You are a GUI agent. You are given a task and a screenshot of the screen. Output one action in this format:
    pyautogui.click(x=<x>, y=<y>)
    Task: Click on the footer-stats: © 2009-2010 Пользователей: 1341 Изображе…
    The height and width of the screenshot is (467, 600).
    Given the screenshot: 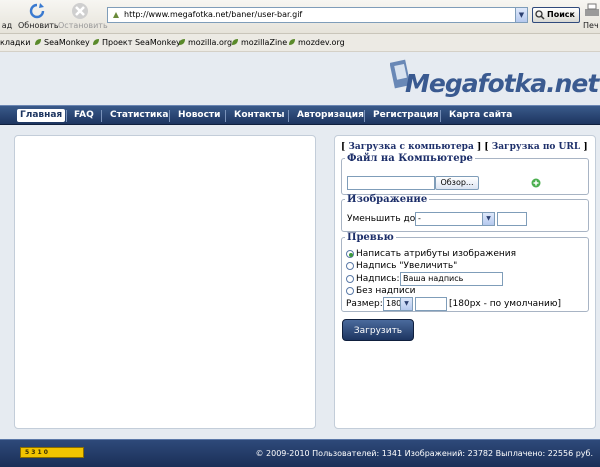 What is the action you would take?
    pyautogui.click(x=424, y=453)
    